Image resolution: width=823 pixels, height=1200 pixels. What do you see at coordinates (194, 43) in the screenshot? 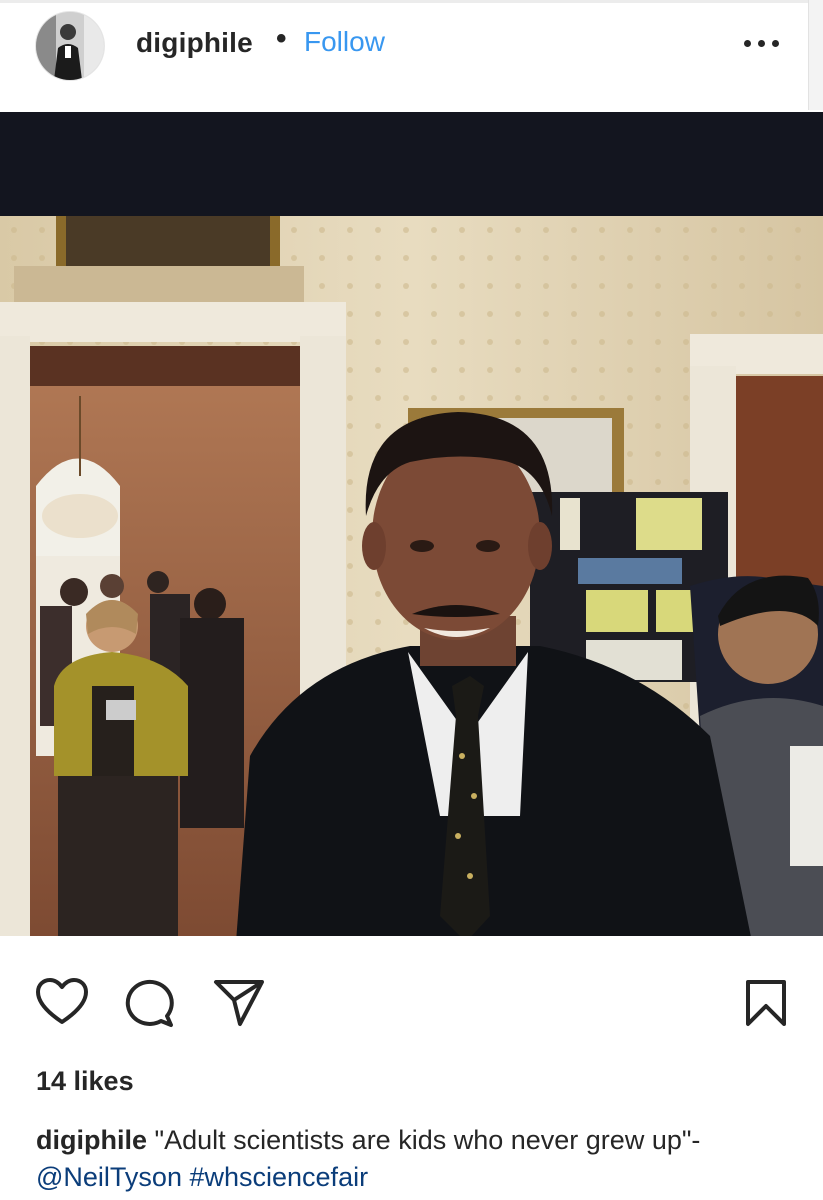
I see `post-author-username: digiphile` at bounding box center [194, 43].